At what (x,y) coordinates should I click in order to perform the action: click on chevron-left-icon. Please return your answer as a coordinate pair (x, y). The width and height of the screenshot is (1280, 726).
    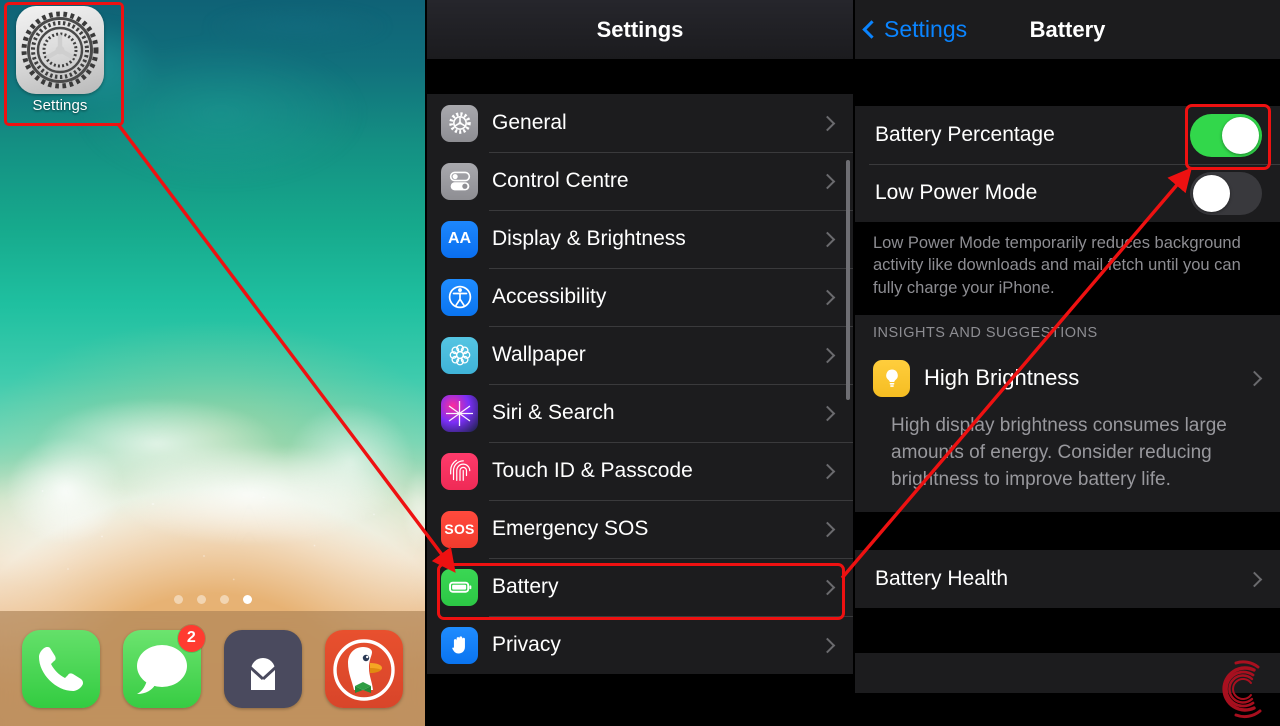
    Looking at the image, I should click on (871, 29).